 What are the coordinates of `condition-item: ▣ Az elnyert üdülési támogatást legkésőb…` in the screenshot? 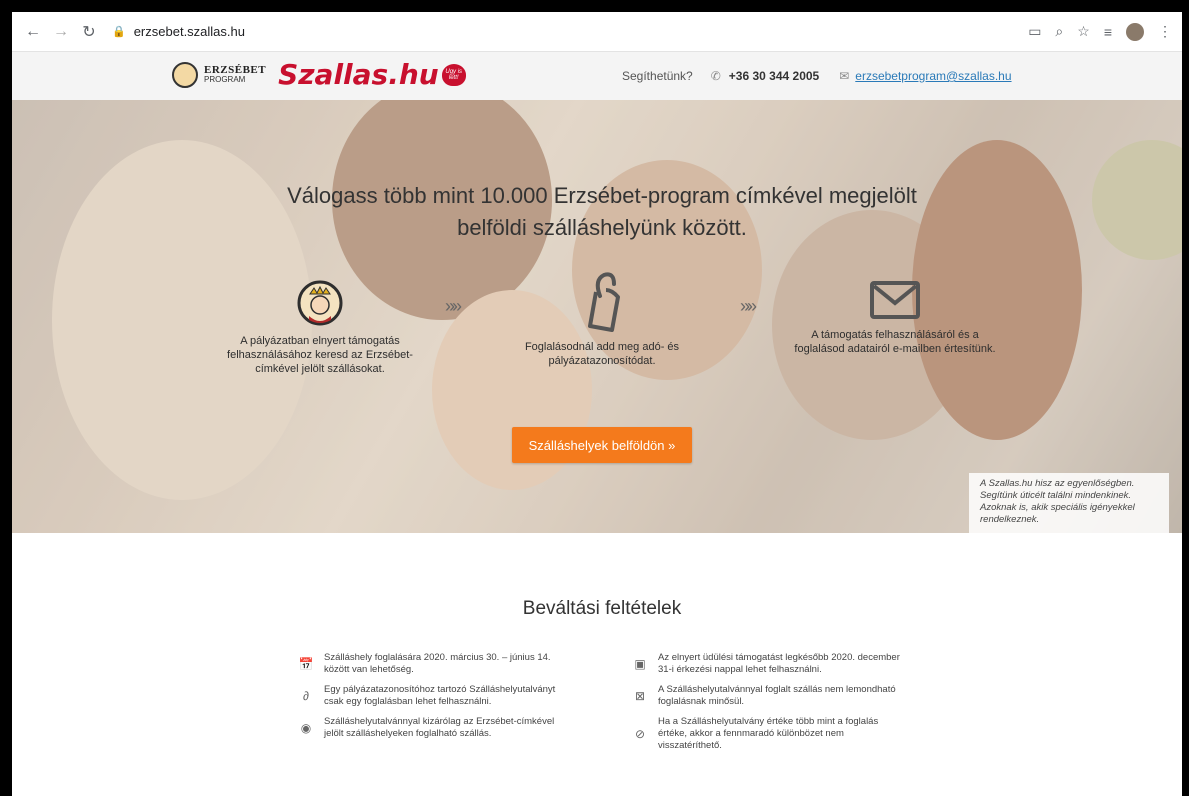 It's located at (767, 664).